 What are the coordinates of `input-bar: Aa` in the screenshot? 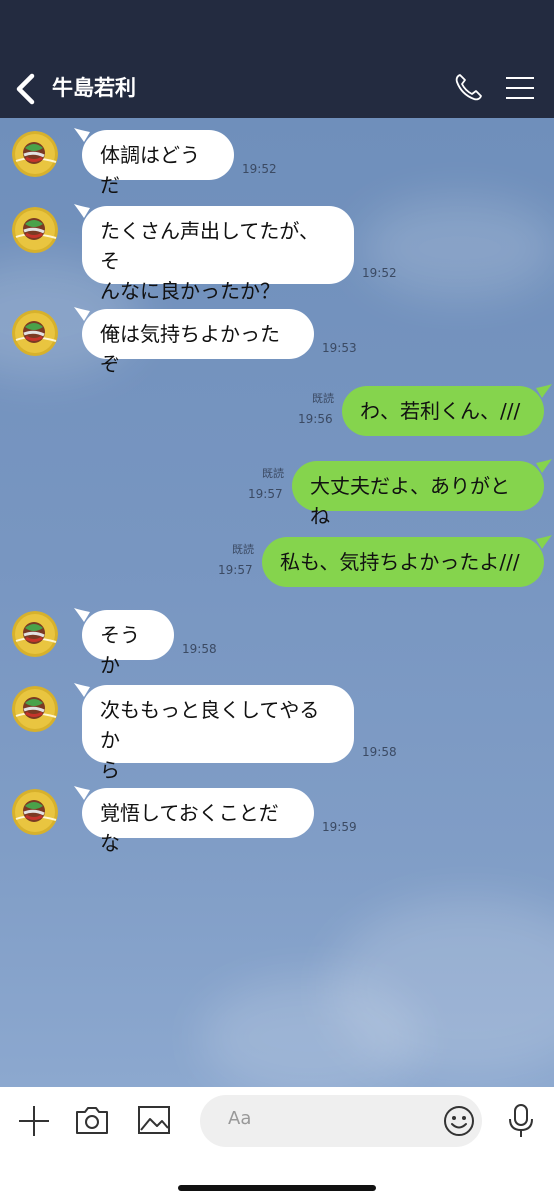 It's located at (277, 1143).